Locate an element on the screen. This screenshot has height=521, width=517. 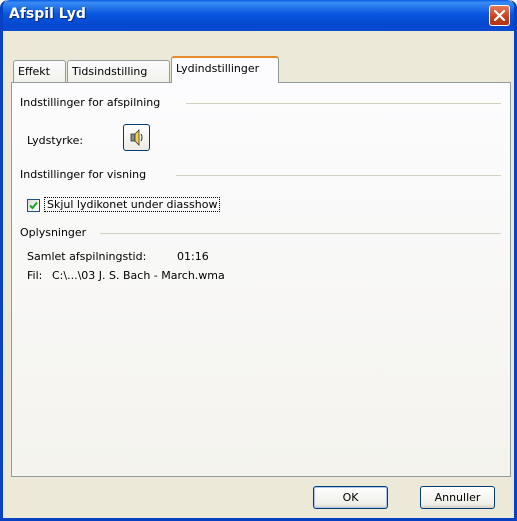
total-time-label: Samlet afspilningstid: is located at coordinates (87, 256).